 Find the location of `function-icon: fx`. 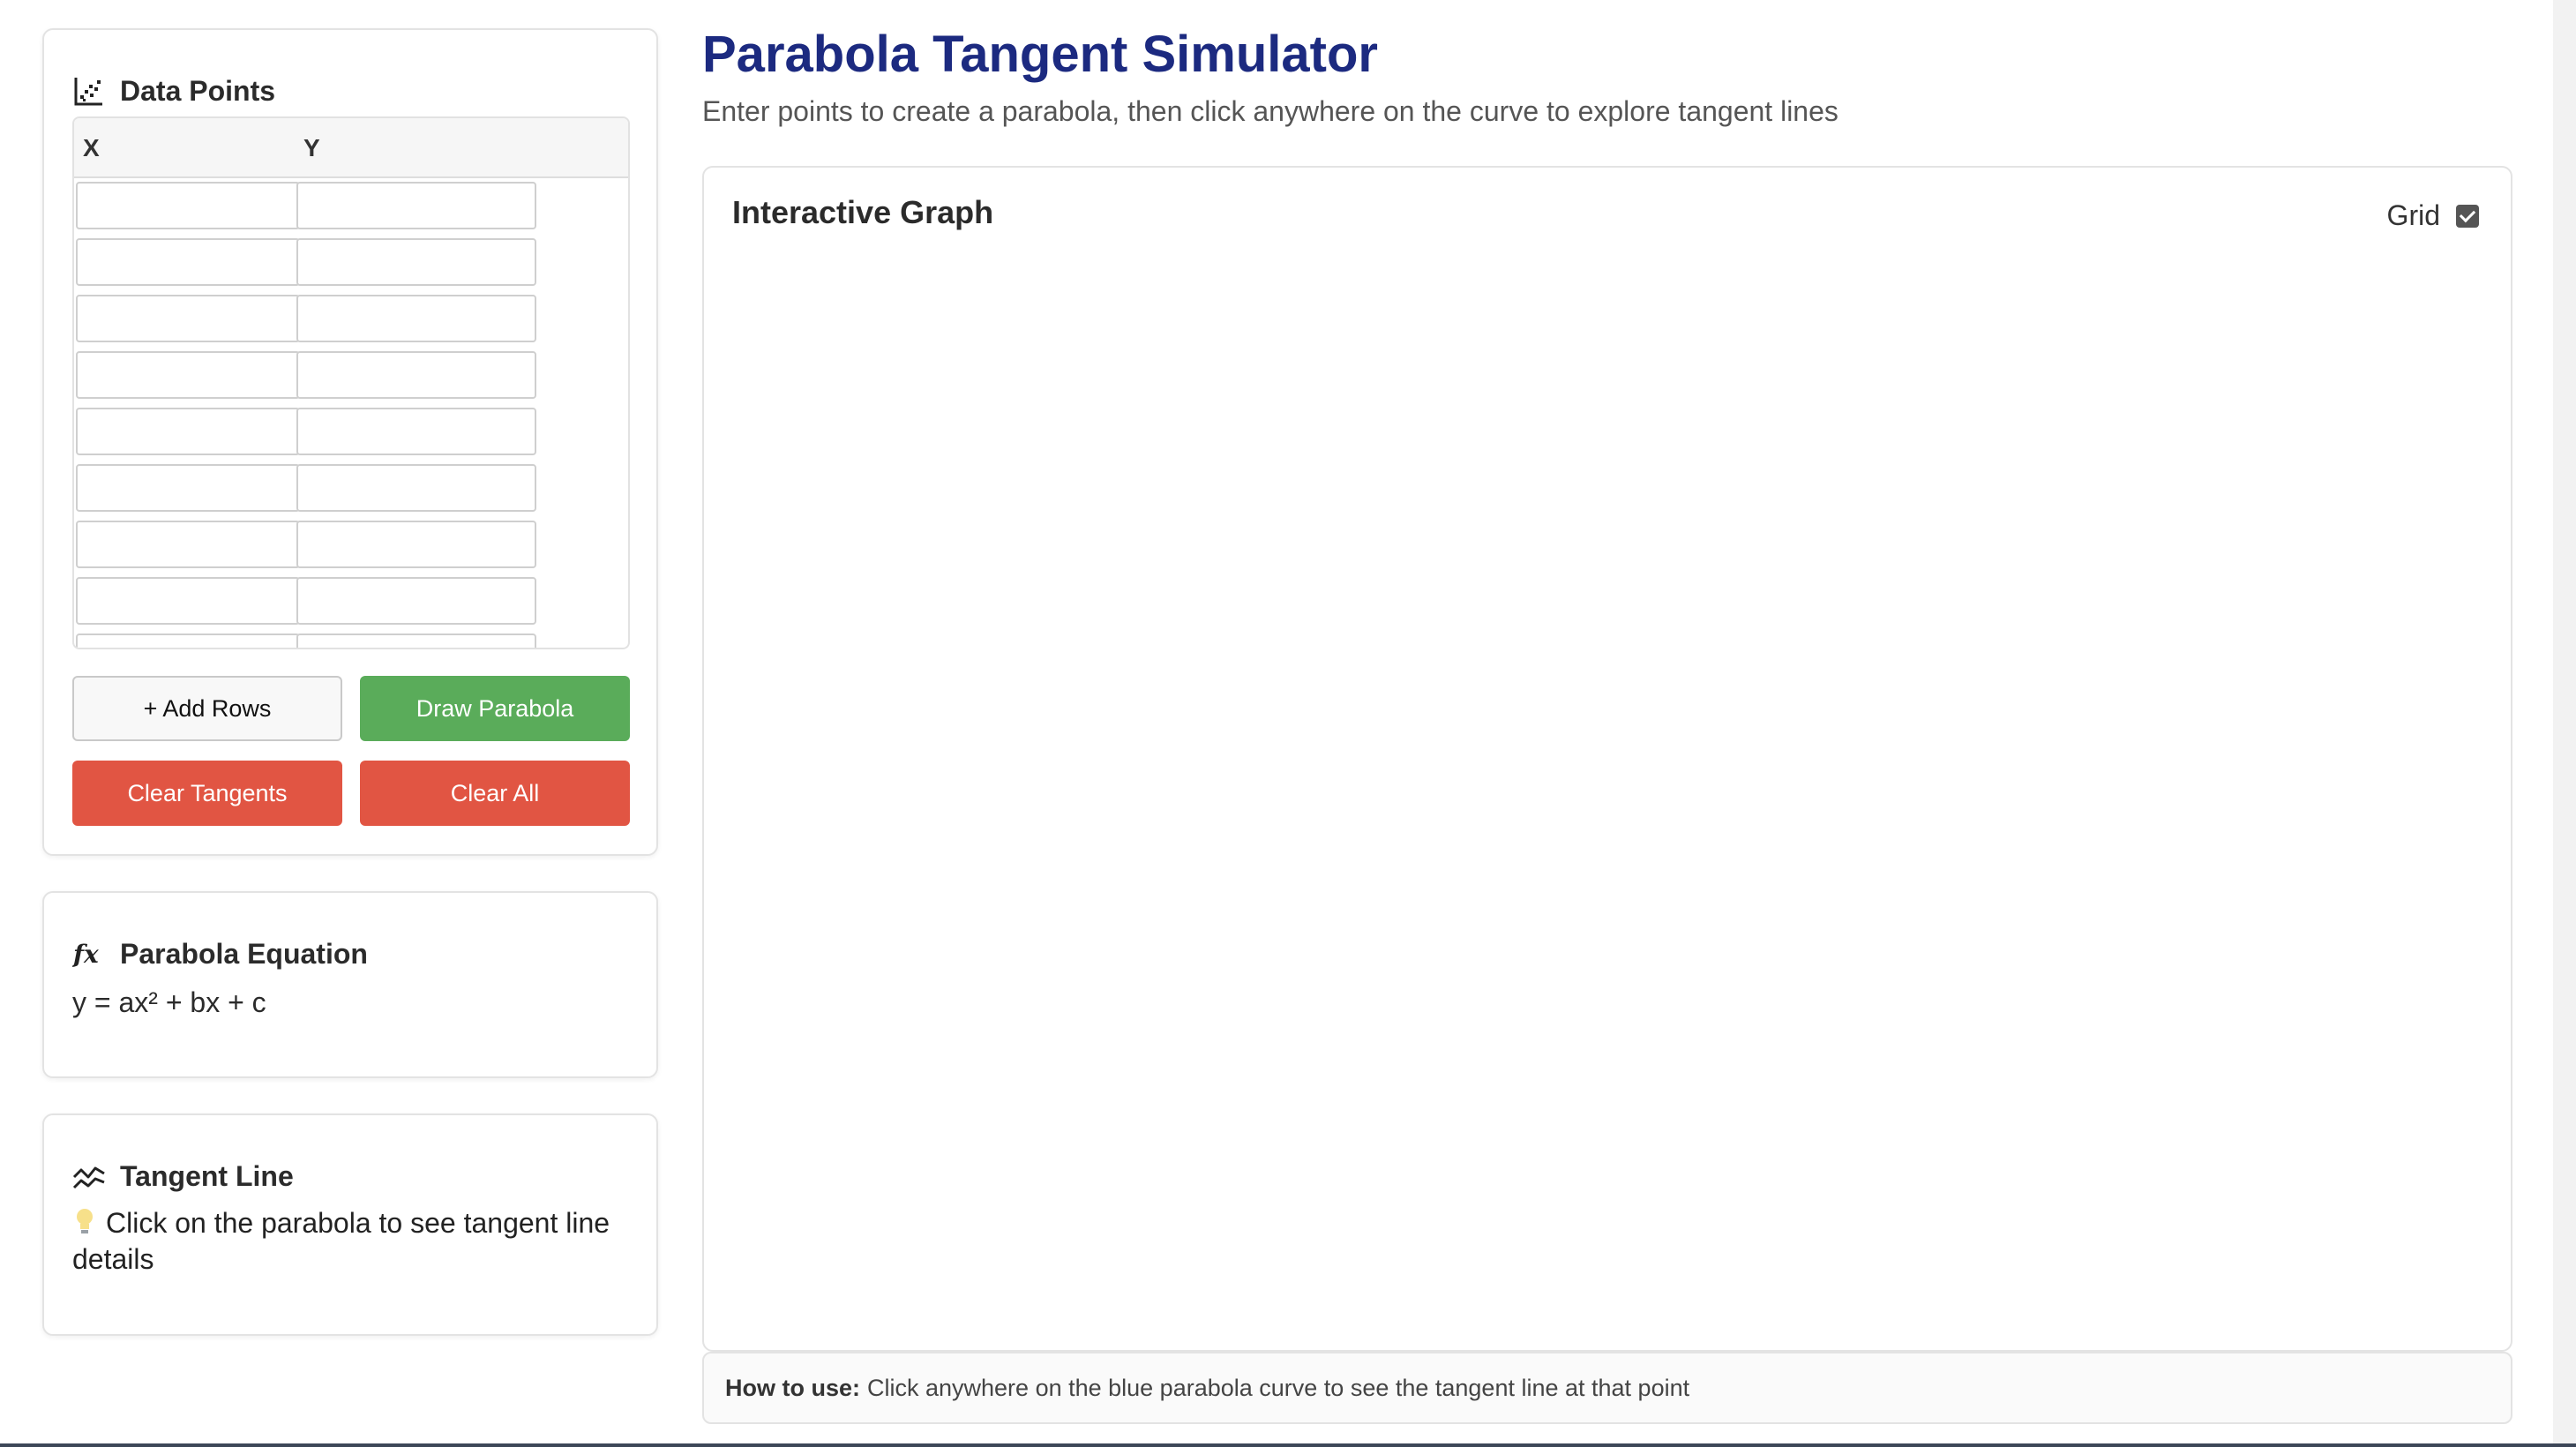

function-icon: fx is located at coordinates (85, 955).